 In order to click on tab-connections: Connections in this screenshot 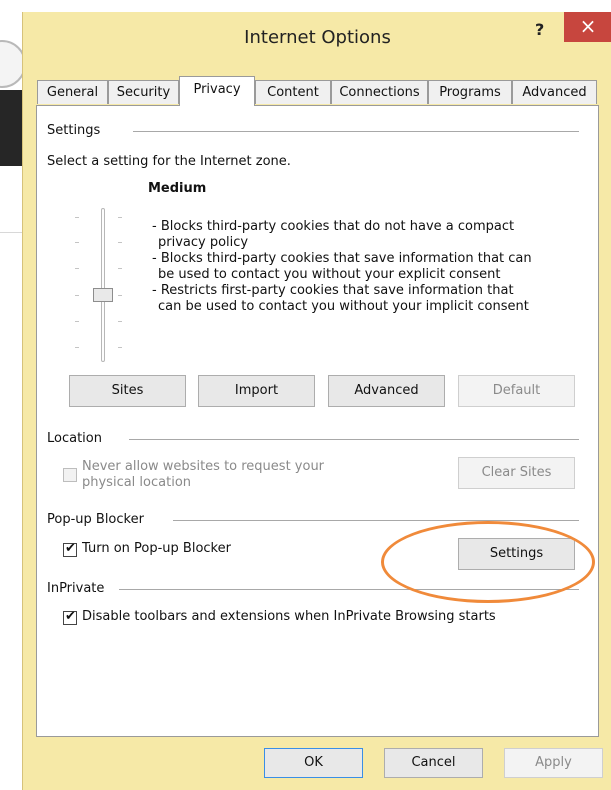, I will do `click(379, 92)`.